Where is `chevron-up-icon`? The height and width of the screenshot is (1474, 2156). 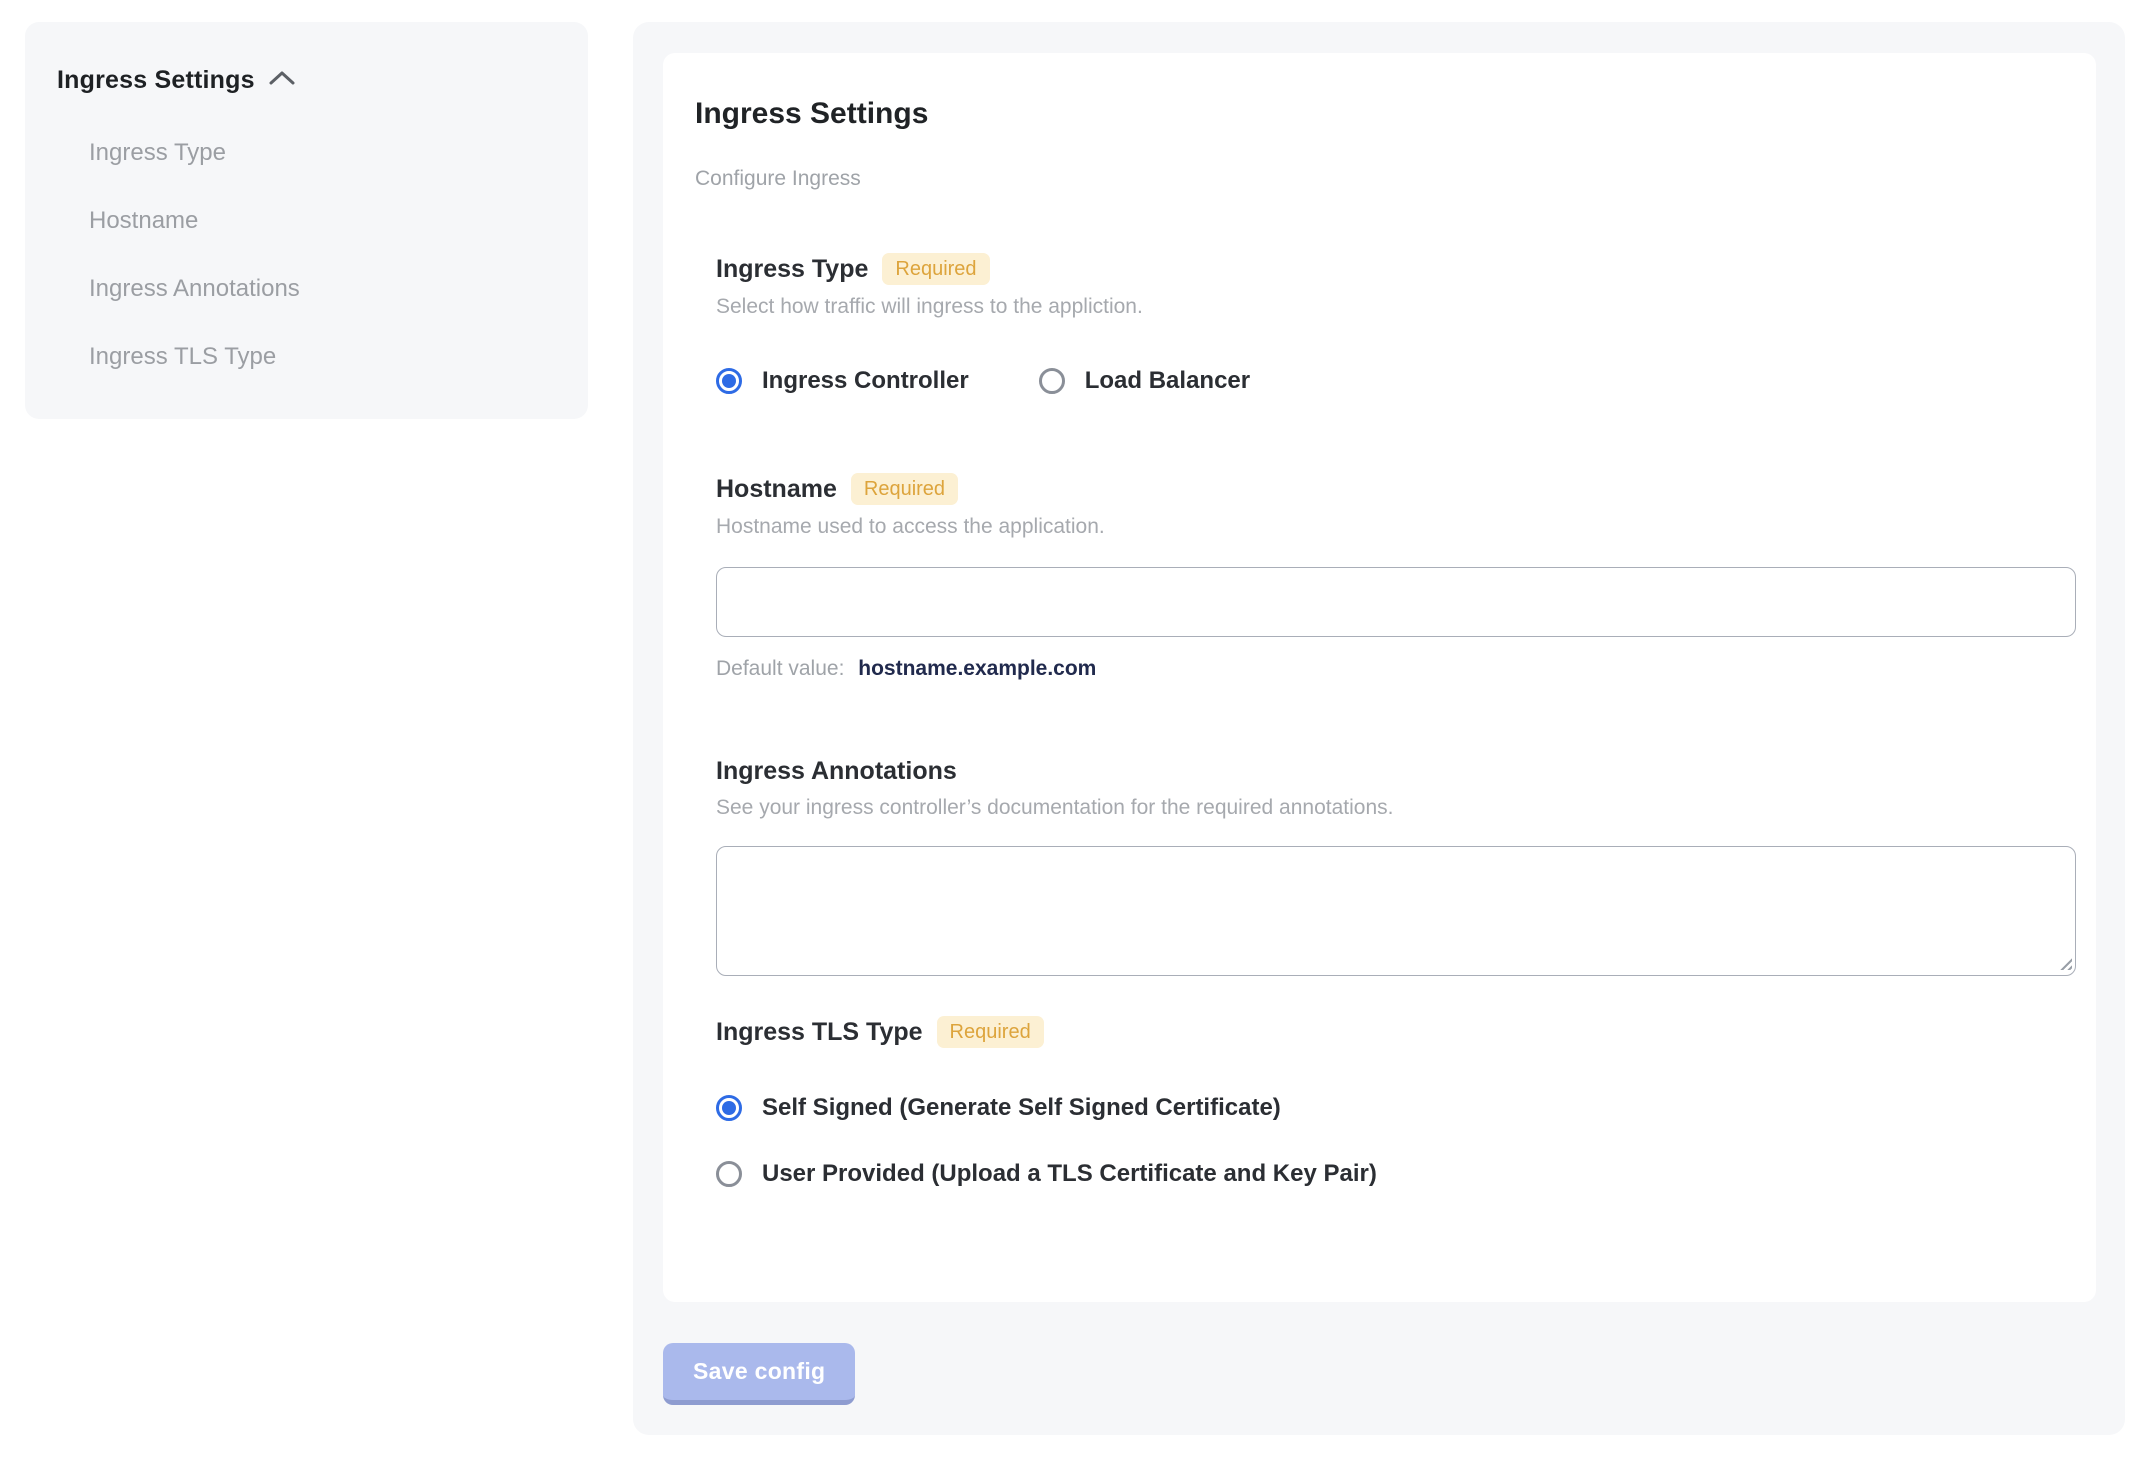 chevron-up-icon is located at coordinates (282, 80).